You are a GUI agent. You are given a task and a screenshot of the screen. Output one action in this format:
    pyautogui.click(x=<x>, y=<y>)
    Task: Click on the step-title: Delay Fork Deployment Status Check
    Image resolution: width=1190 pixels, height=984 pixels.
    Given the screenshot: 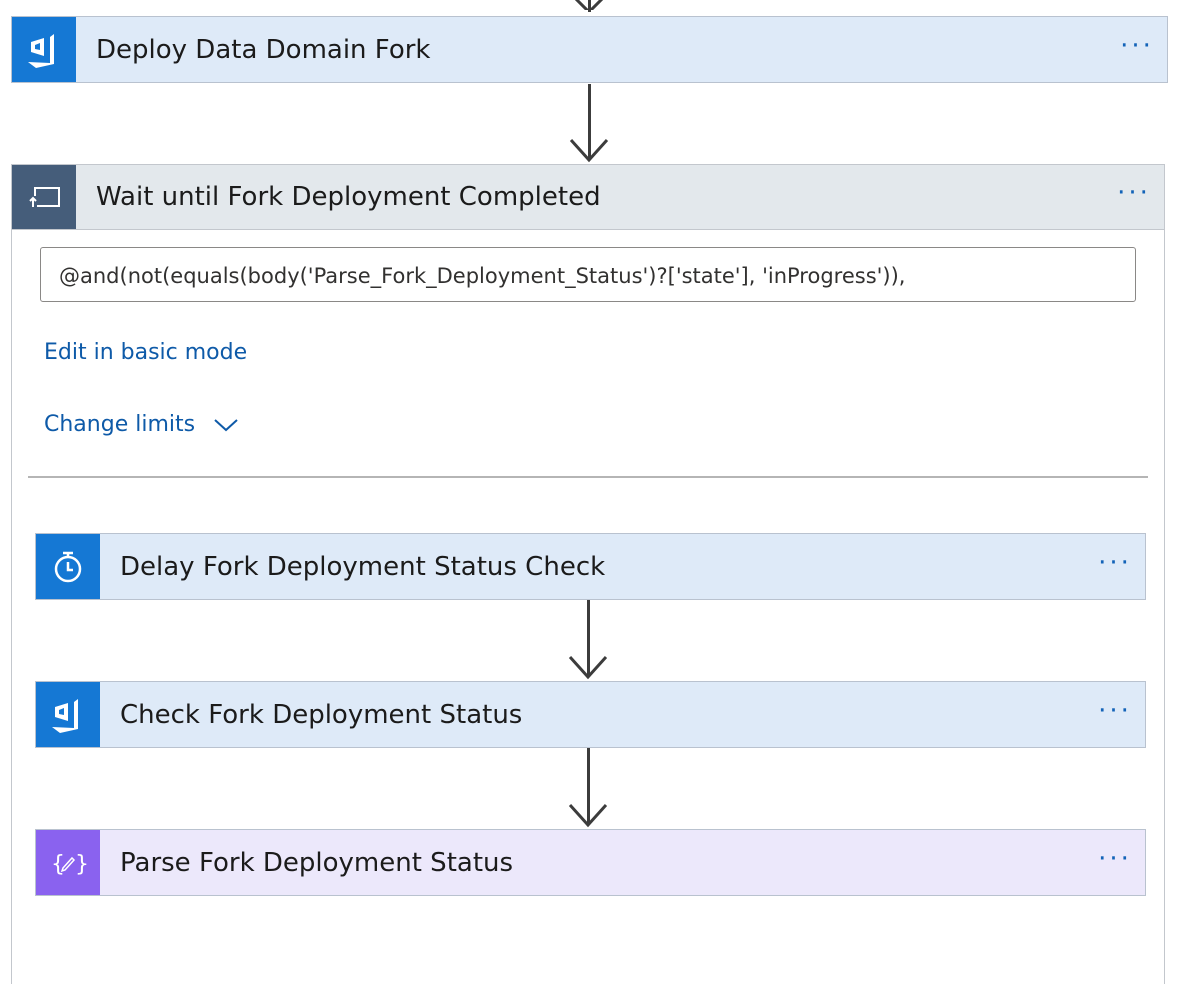 What is the action you would take?
    pyautogui.click(x=363, y=566)
    